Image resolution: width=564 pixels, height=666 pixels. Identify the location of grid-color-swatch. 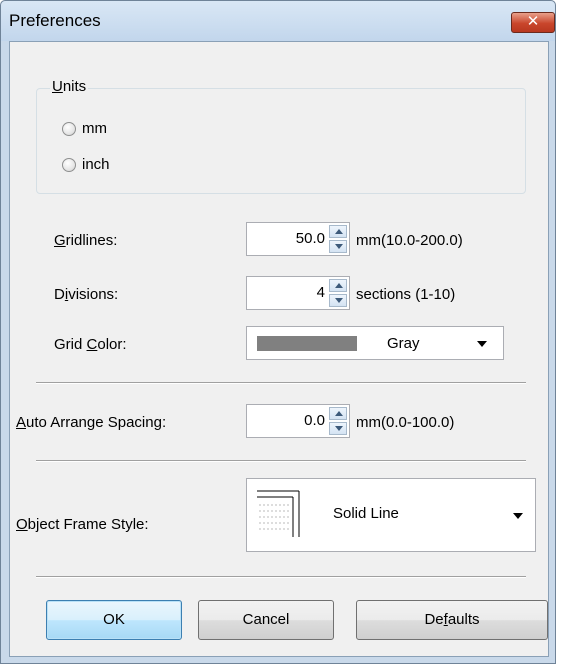
(307, 343).